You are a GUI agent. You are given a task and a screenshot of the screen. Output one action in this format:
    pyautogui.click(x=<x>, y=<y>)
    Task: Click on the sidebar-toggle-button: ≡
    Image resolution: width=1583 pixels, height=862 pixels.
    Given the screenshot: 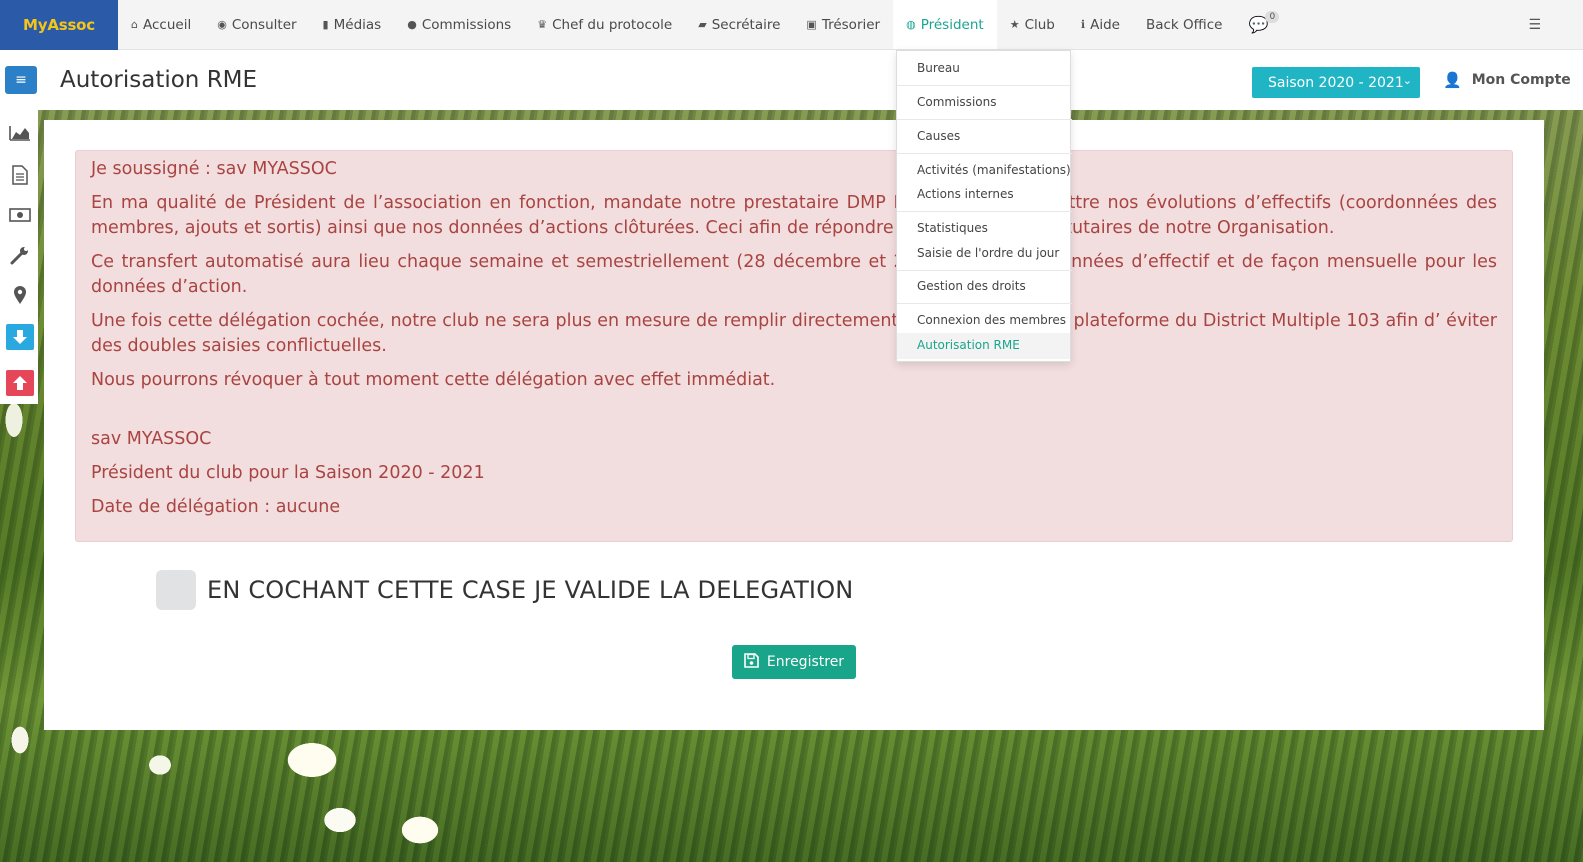 What is the action you would take?
    pyautogui.click(x=21, y=80)
    